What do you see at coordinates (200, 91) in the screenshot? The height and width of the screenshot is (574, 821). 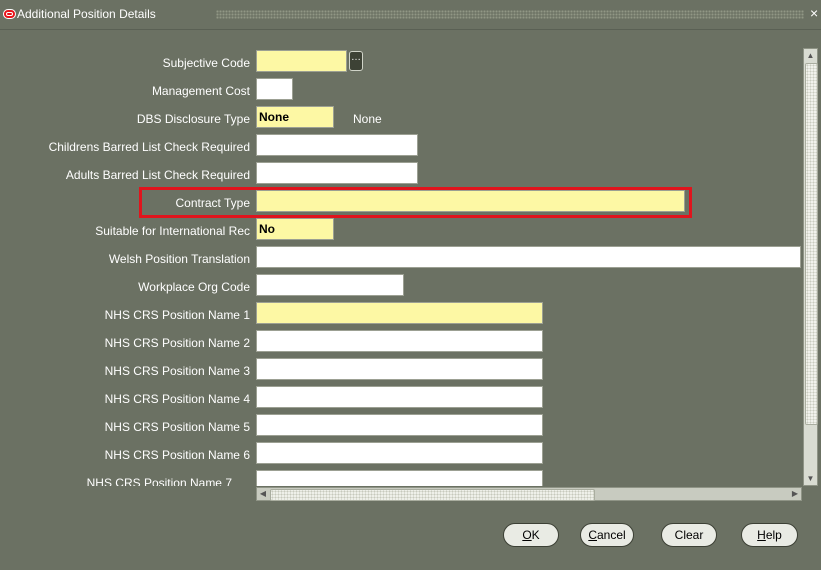 I see `management-cost-label: Management Cost` at bounding box center [200, 91].